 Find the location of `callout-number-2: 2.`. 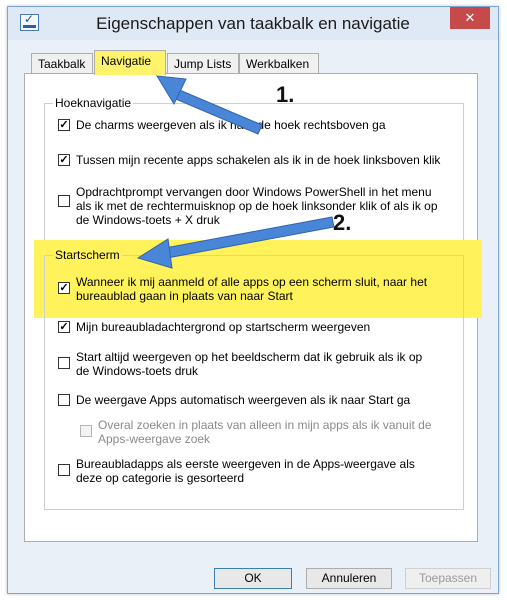

callout-number-2: 2. is located at coordinates (342, 222).